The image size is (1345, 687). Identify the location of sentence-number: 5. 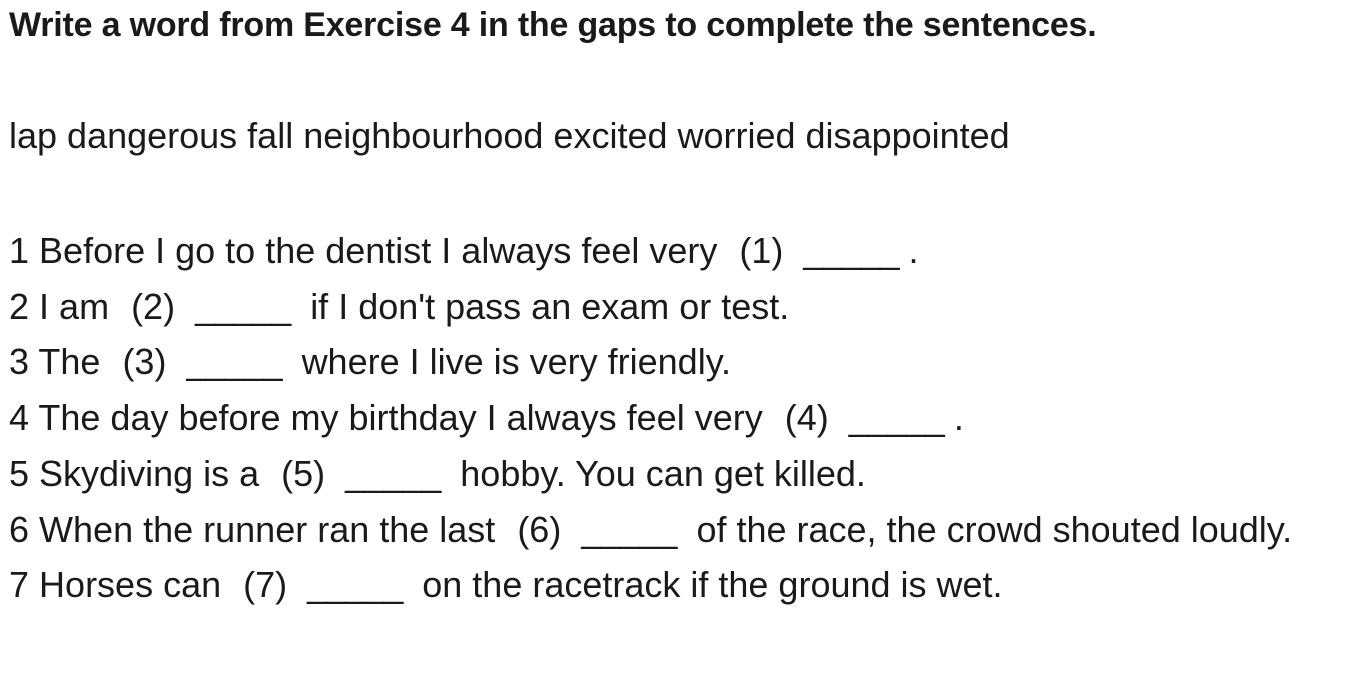
(19, 473).